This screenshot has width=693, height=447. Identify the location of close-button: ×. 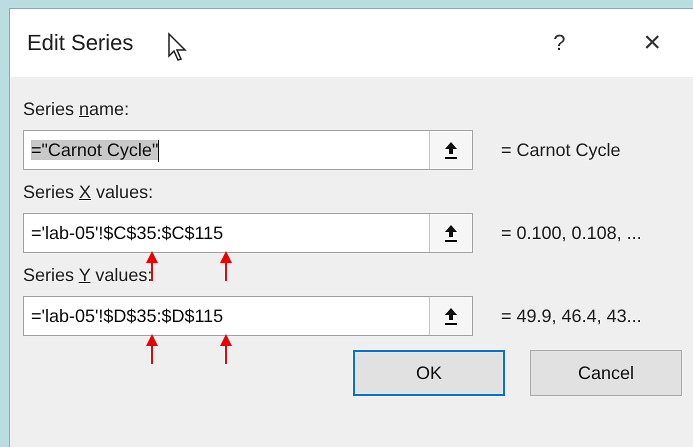
(652, 43).